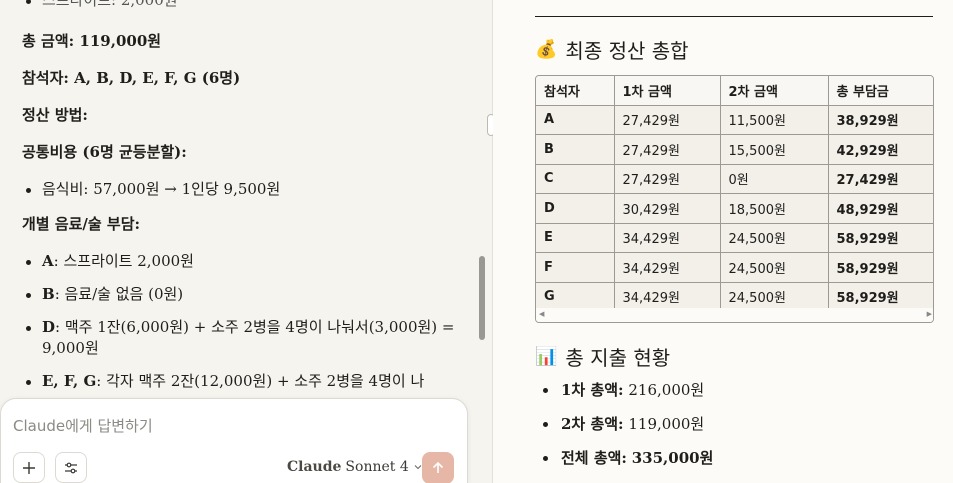 The image size is (953, 483). Describe the element at coordinates (83, 425) in the screenshot. I see `reply-input: Claude에게 답변하기` at that location.